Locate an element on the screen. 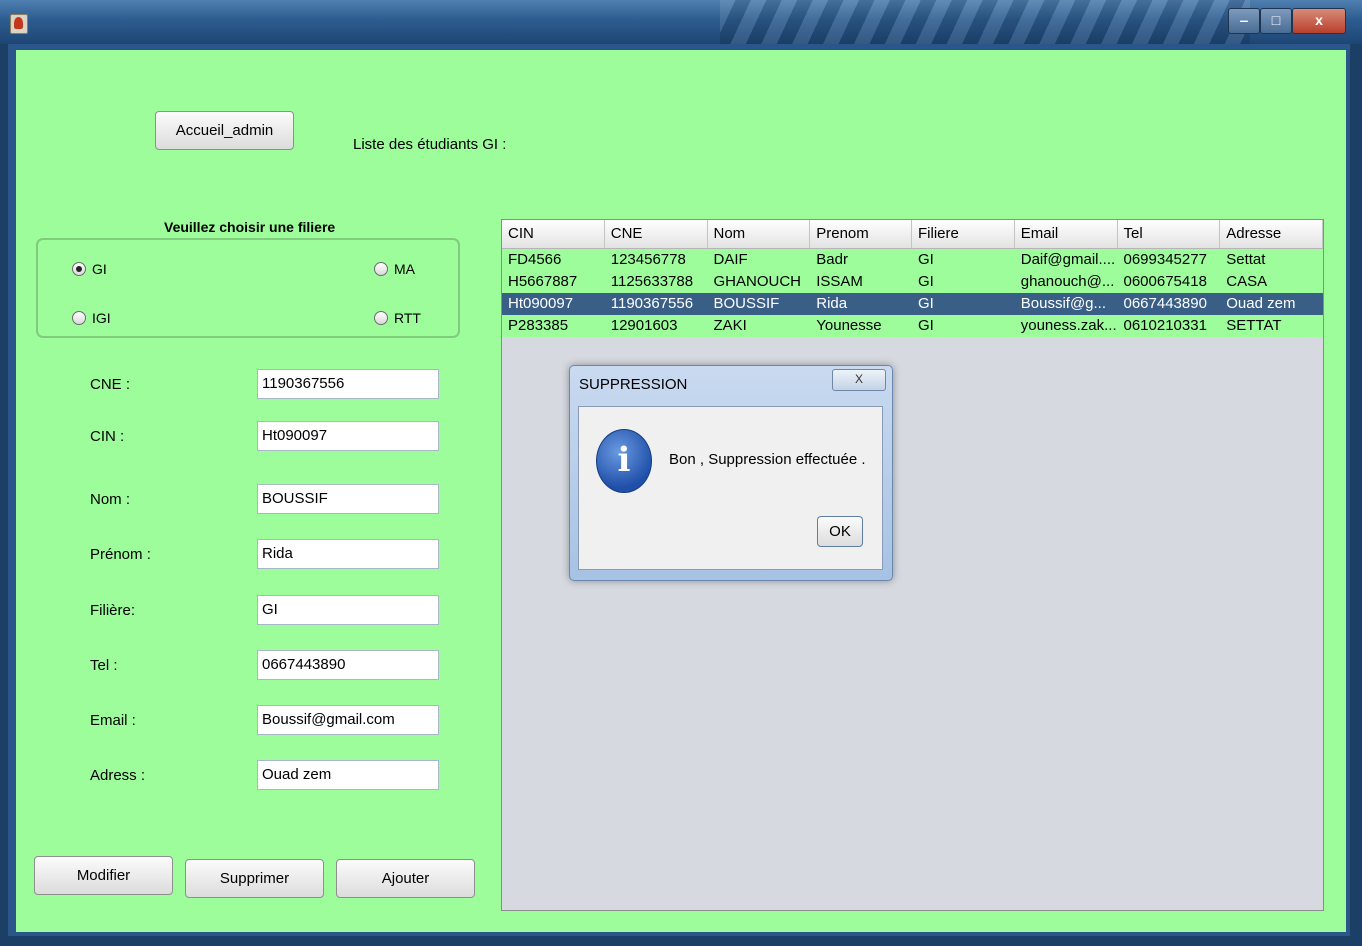 This screenshot has width=1362, height=946. table-cell: ZAKI is located at coordinates (730, 325).